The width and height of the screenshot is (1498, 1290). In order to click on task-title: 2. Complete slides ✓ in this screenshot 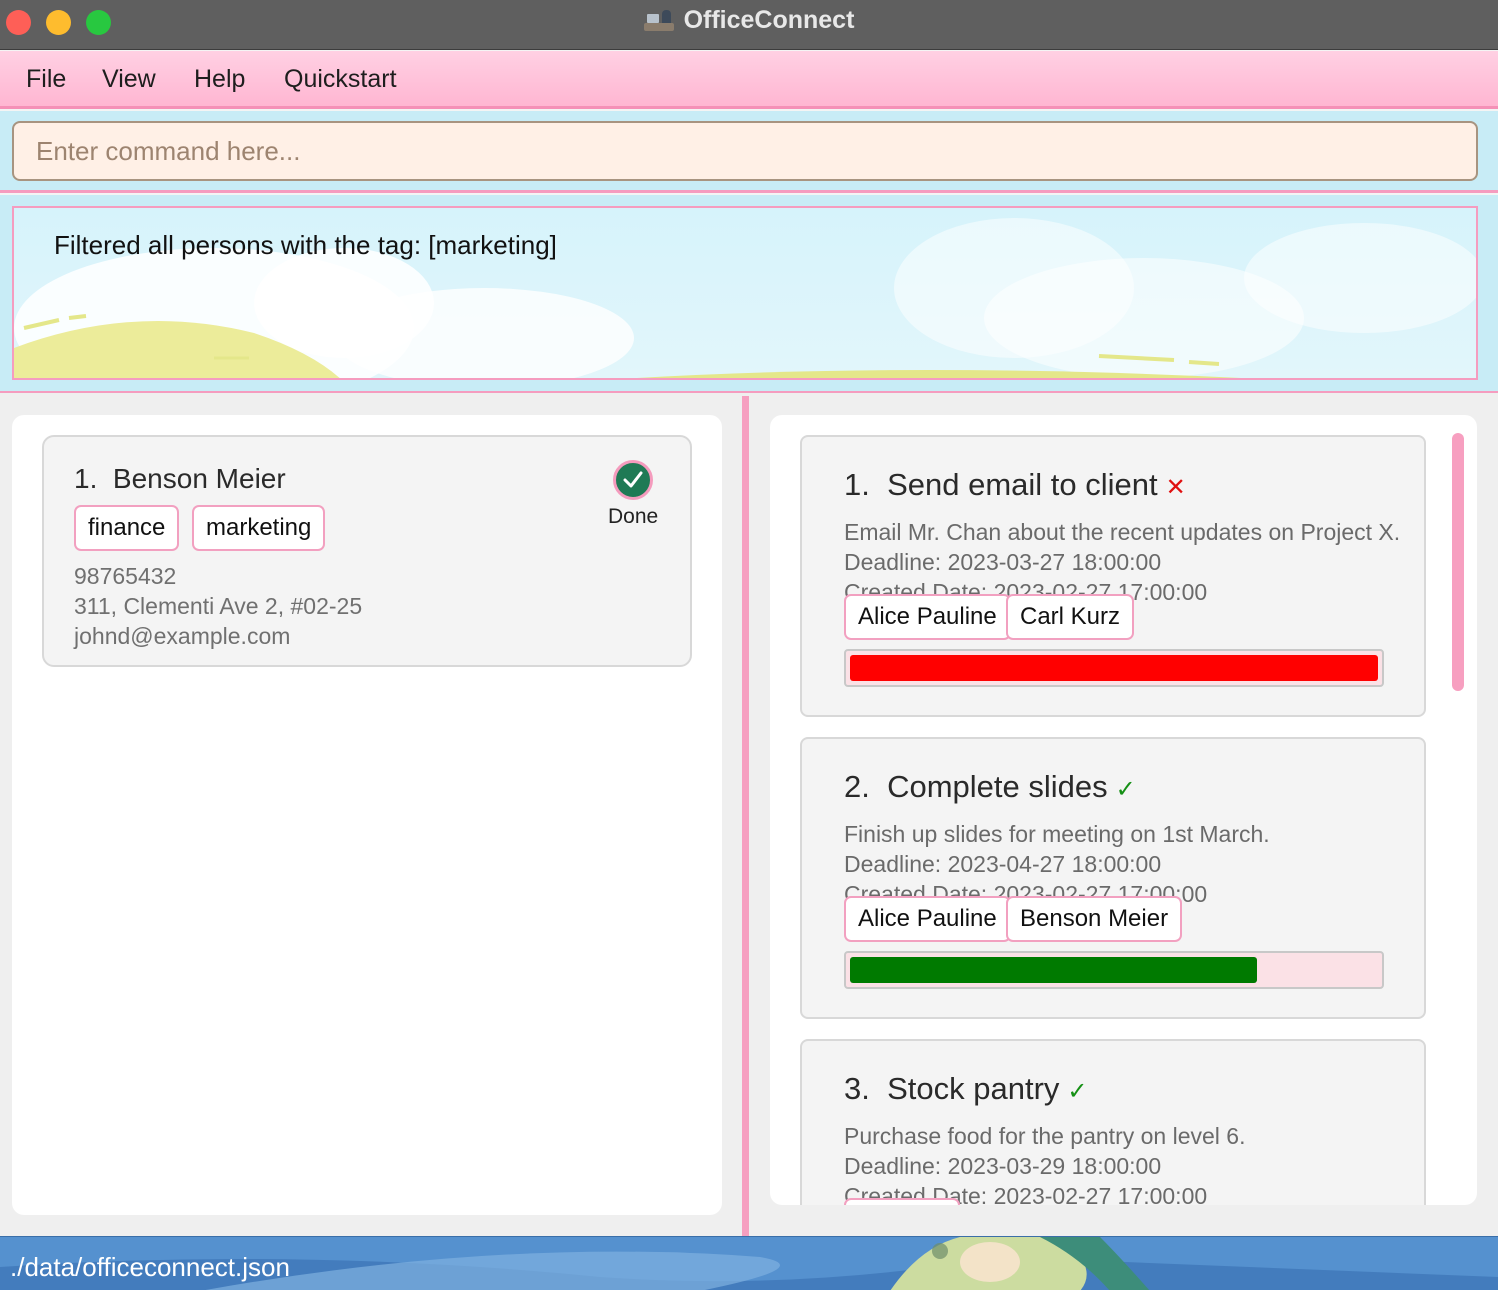, I will do `click(990, 787)`.